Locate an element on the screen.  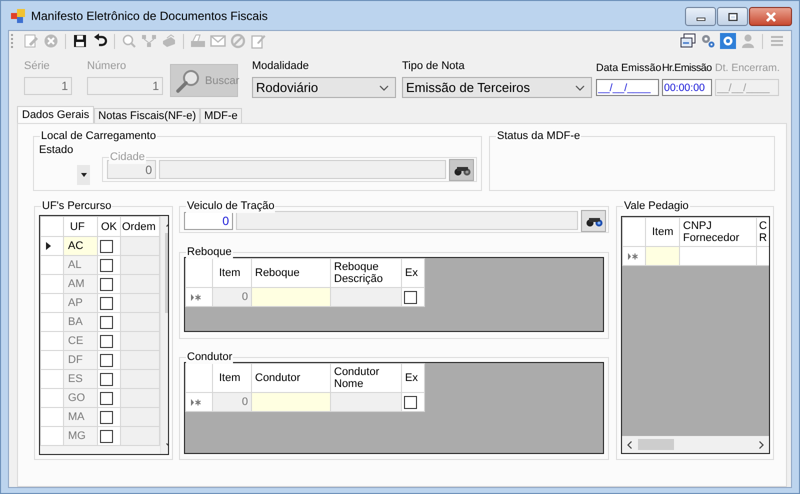
magnifier-icon is located at coordinates (188, 81).